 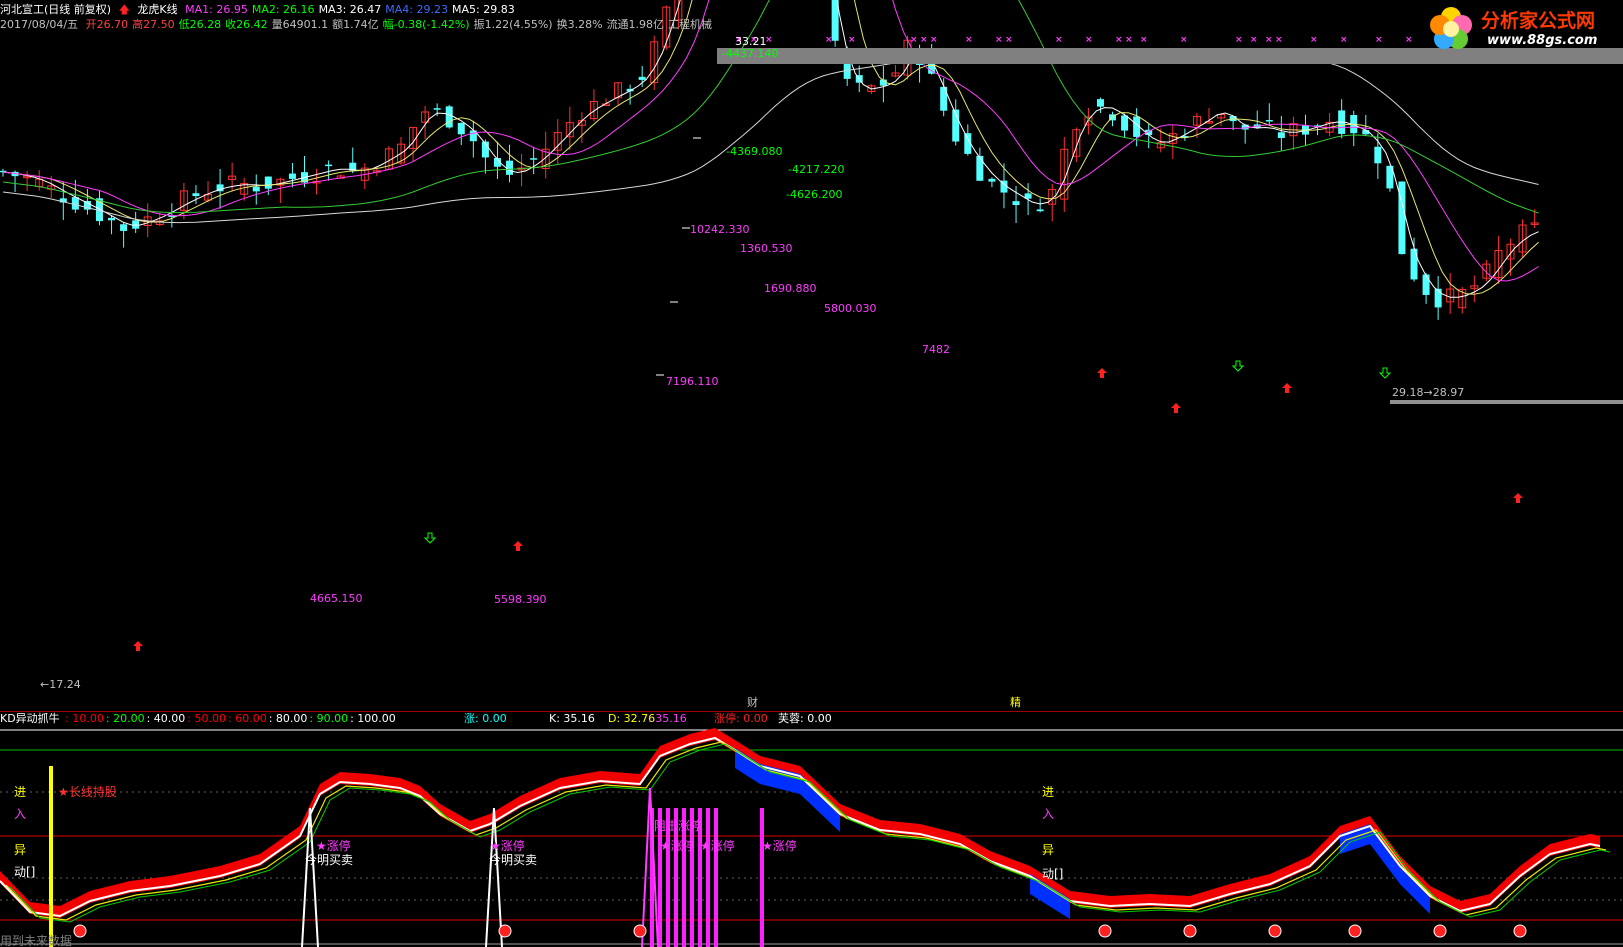 I want to click on ind-label-yi: 异, so click(x=20, y=850).